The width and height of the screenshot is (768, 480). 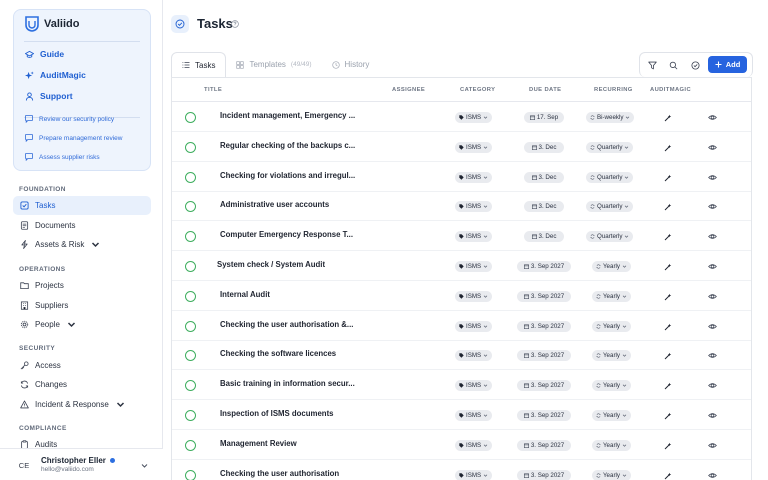 What do you see at coordinates (82, 404) in the screenshot?
I see `sidebar-item-incident-response: Incident & Response` at bounding box center [82, 404].